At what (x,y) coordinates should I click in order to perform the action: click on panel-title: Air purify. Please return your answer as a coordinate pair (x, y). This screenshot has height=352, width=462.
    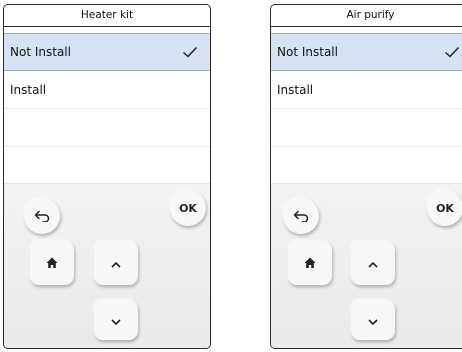
    Looking at the image, I should click on (366, 16).